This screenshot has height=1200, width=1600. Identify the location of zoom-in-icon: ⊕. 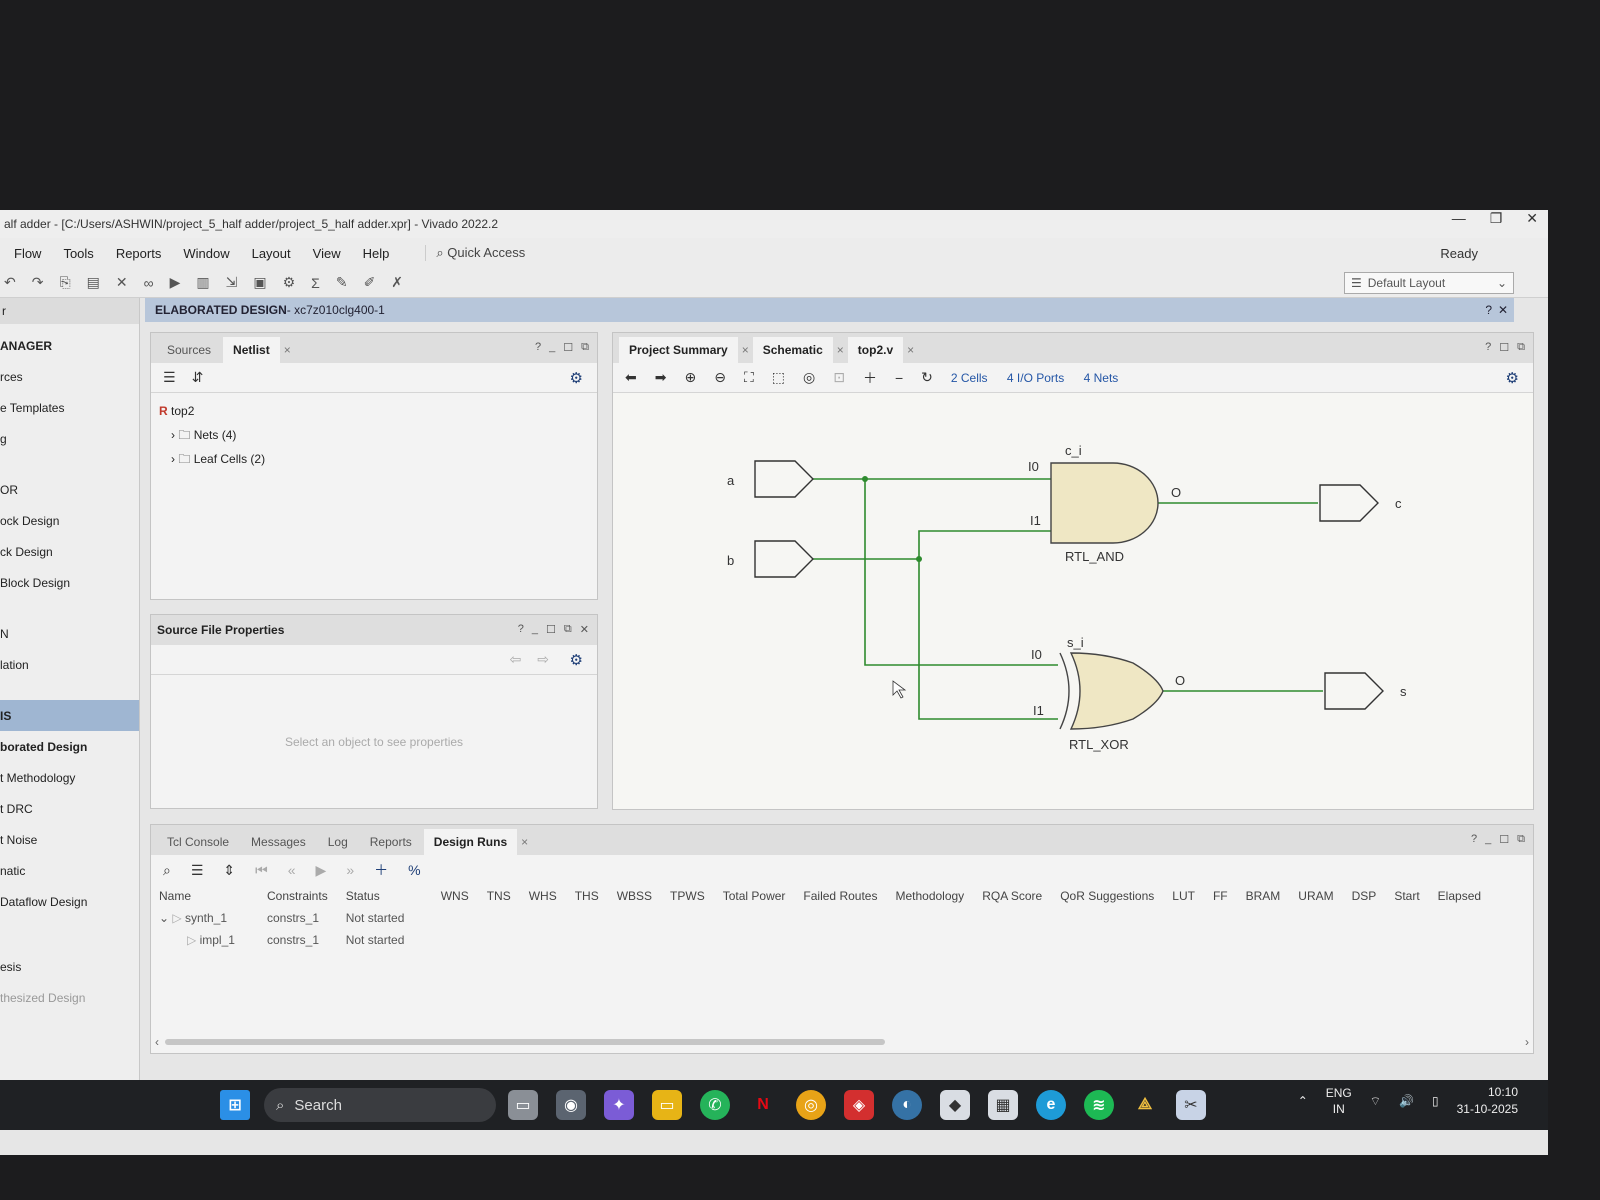
(690, 377).